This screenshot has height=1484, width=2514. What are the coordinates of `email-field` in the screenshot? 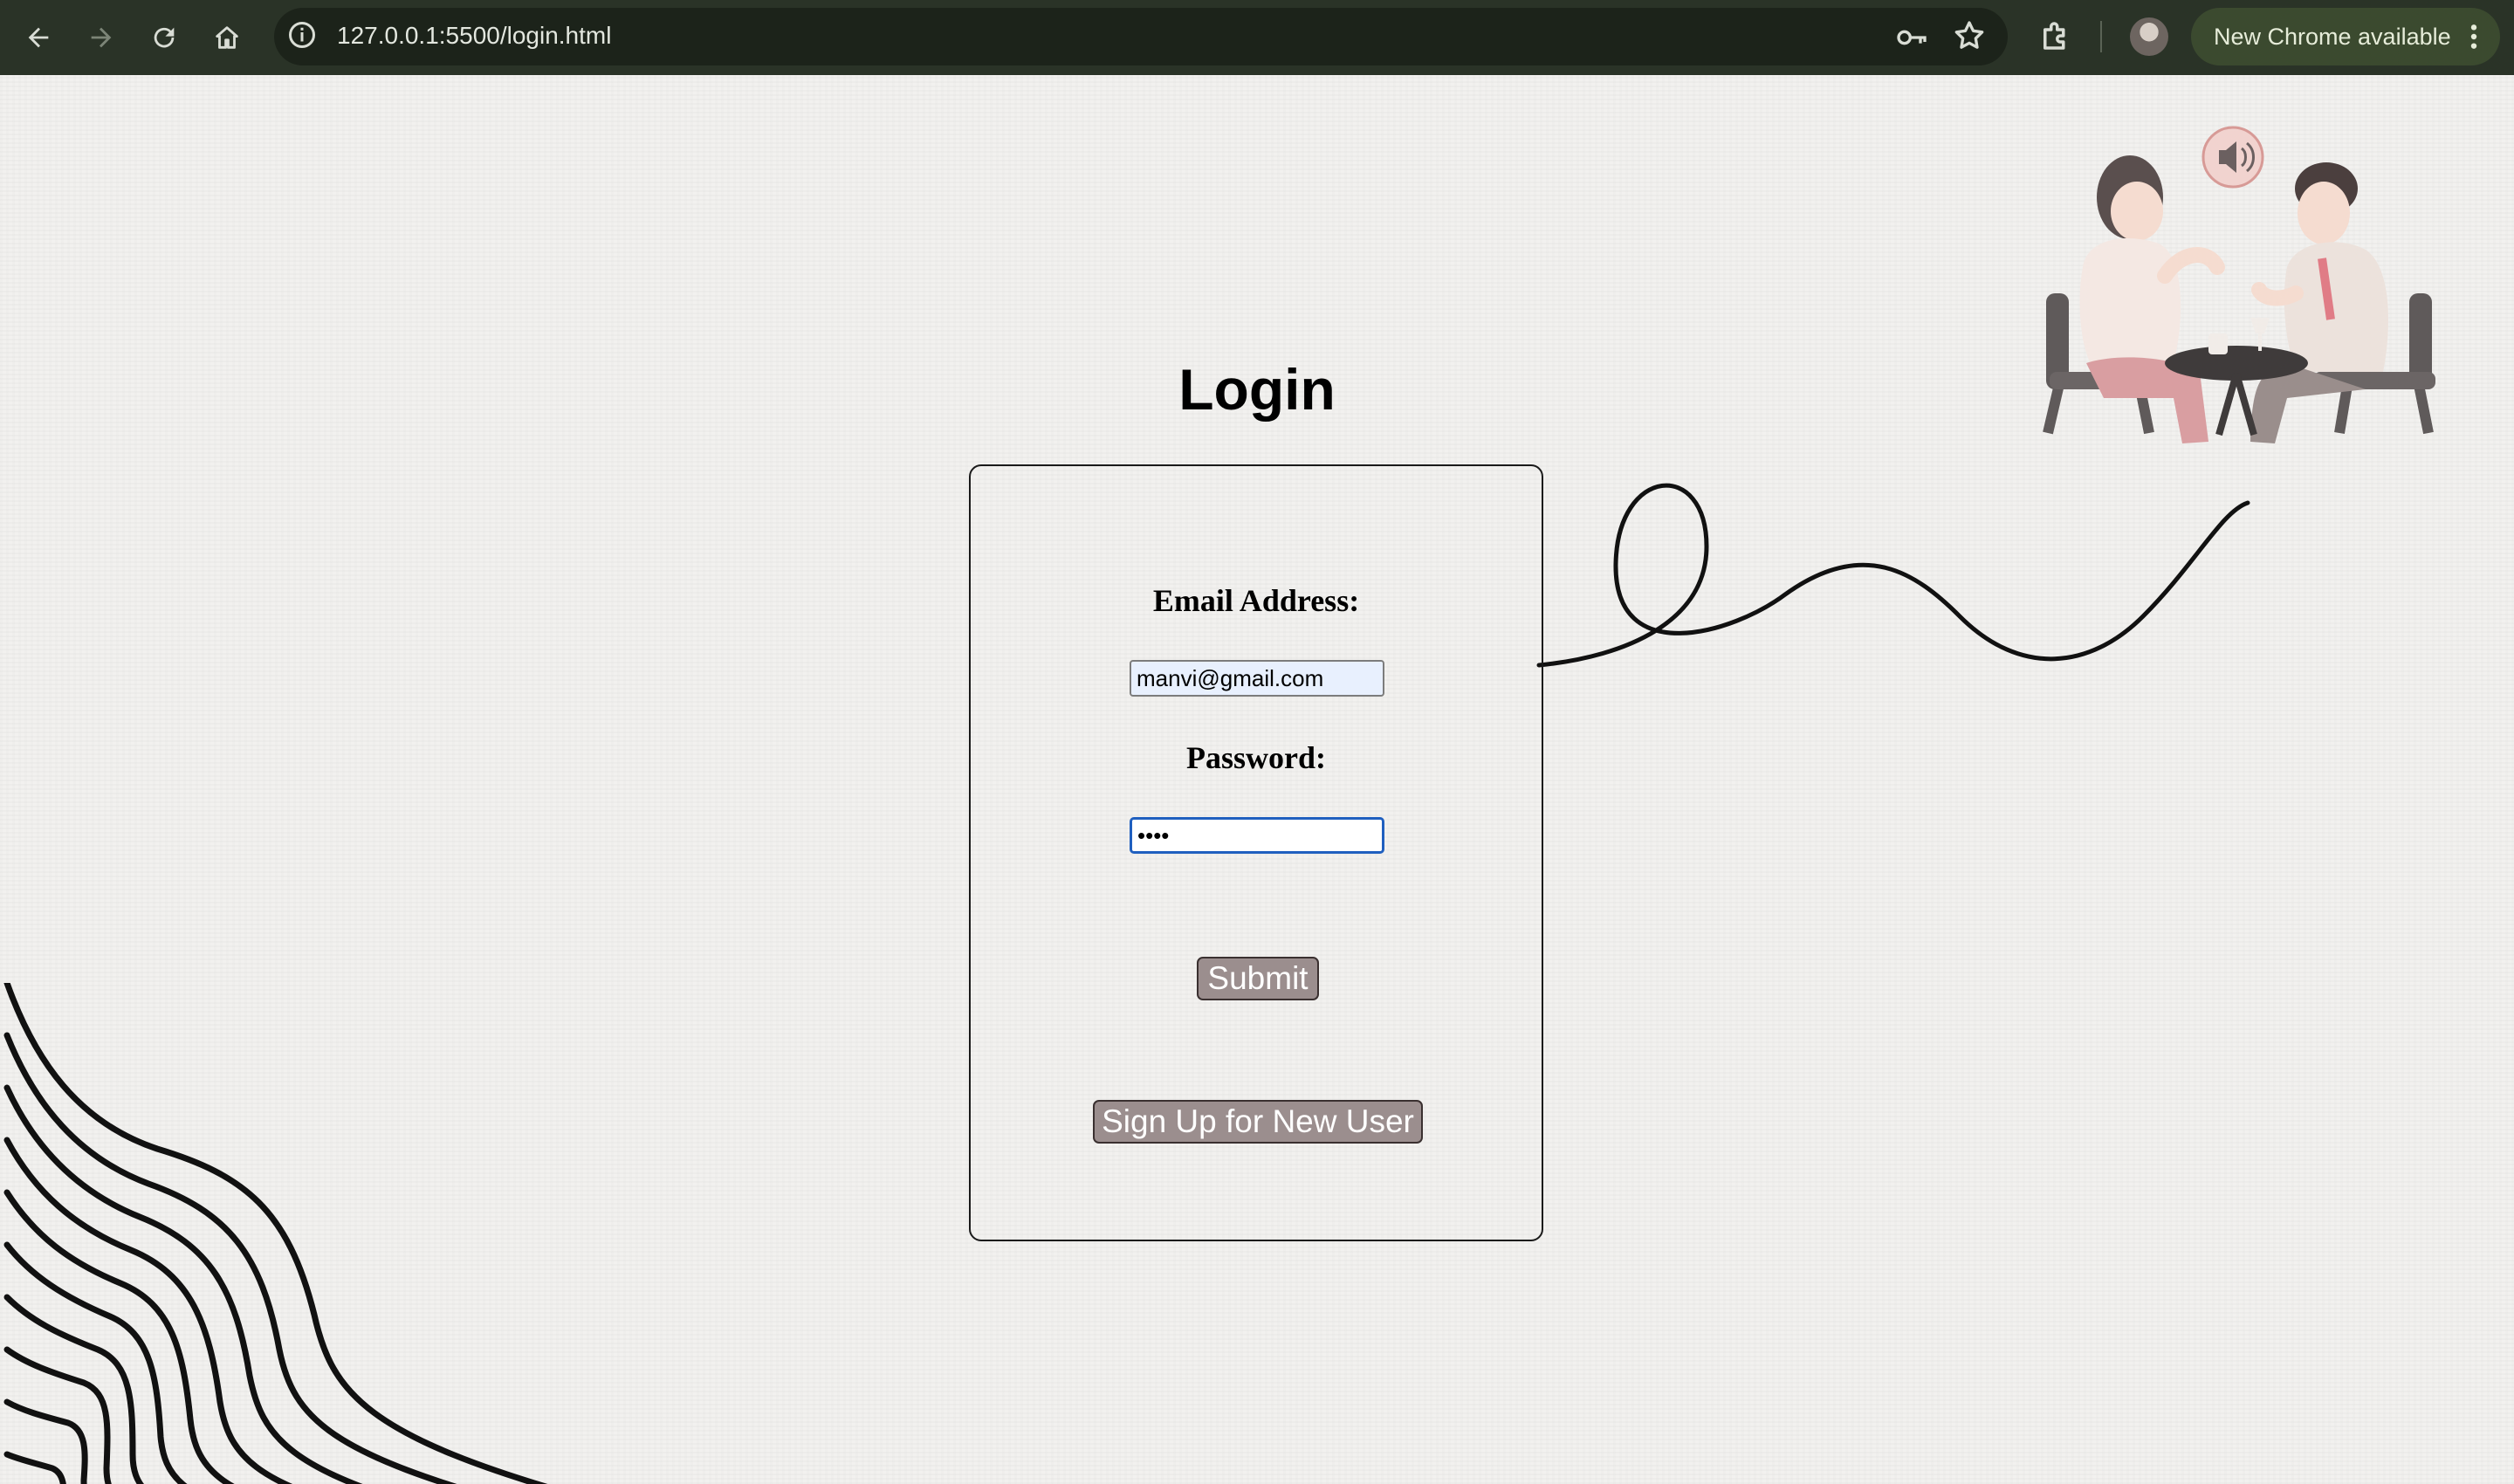 It's located at (1257, 679).